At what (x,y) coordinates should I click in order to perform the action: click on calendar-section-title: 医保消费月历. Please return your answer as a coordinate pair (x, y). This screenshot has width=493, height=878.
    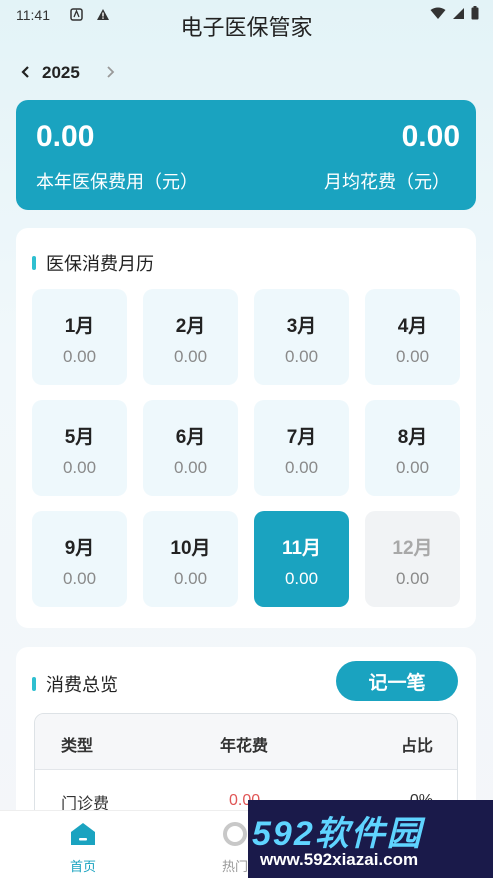
    Looking at the image, I should click on (93, 263).